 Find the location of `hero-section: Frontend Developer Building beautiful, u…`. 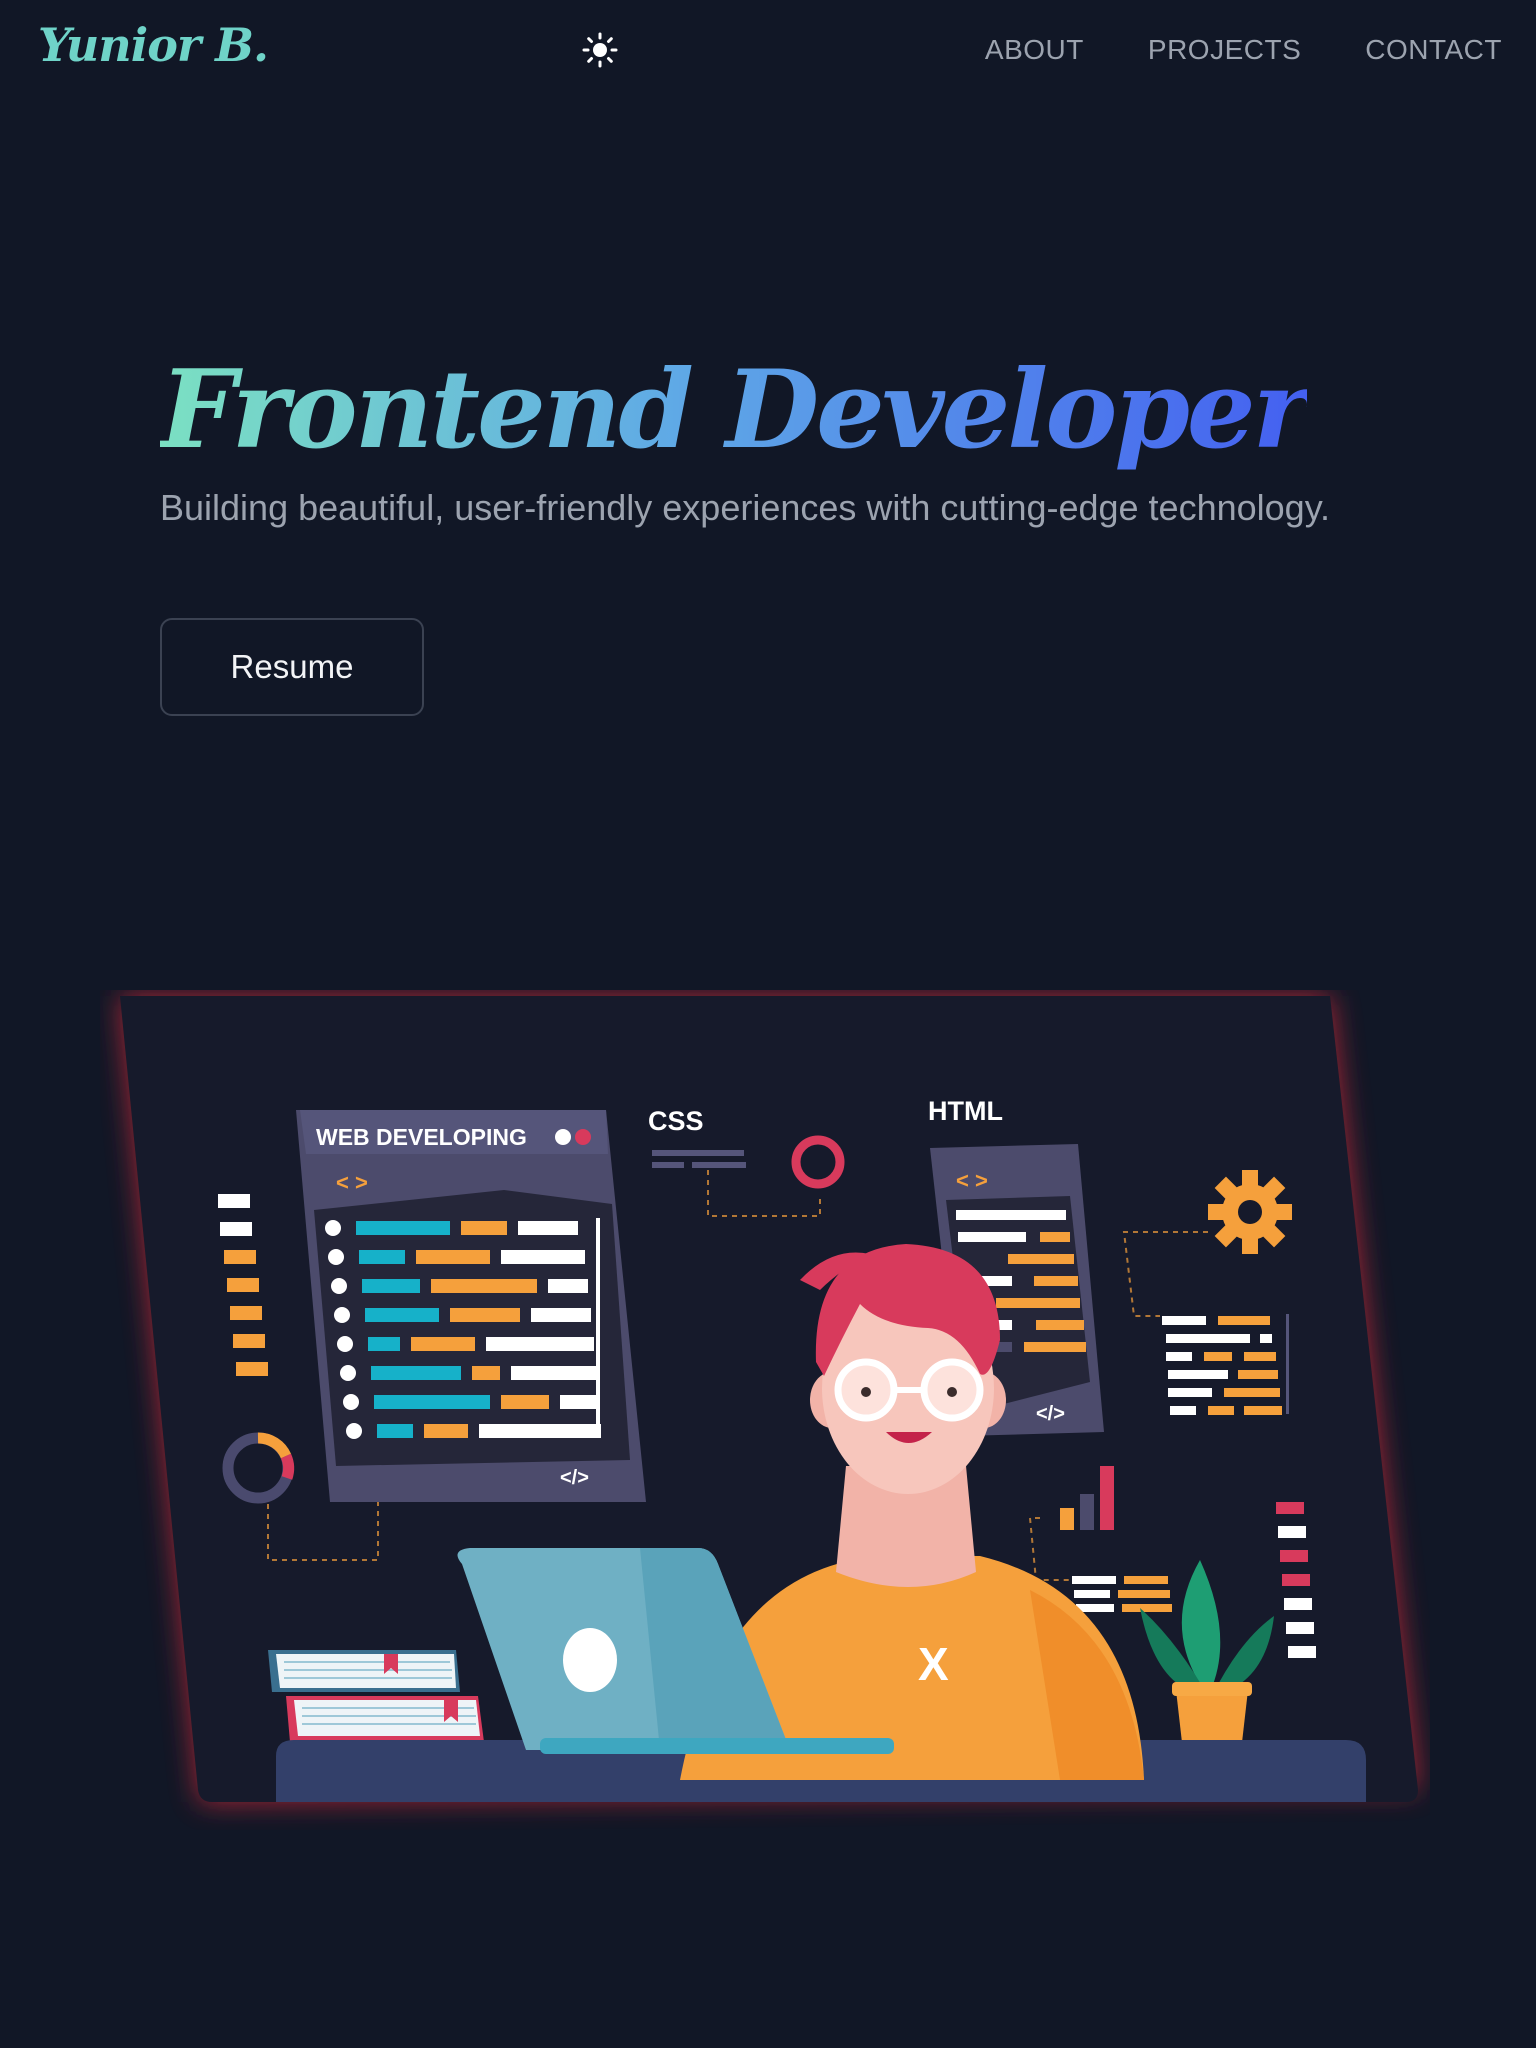

hero-section: Frontend Developer Building beautiful, u… is located at coordinates (760, 528).